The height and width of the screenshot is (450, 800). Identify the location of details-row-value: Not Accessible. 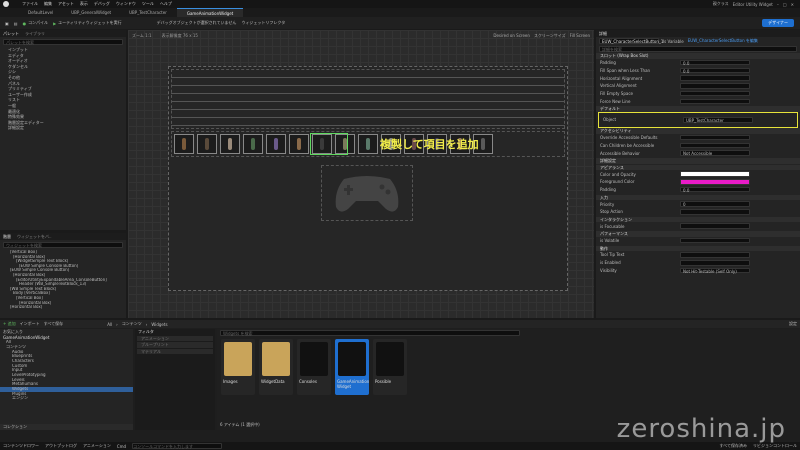
(715, 153).